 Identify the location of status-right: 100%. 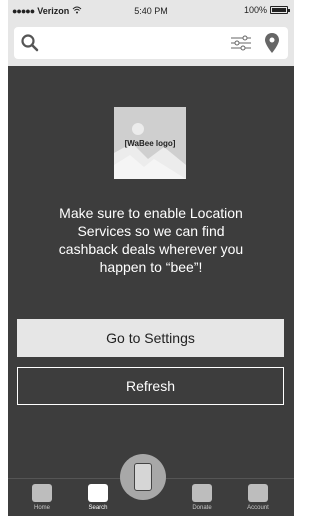
(266, 10).